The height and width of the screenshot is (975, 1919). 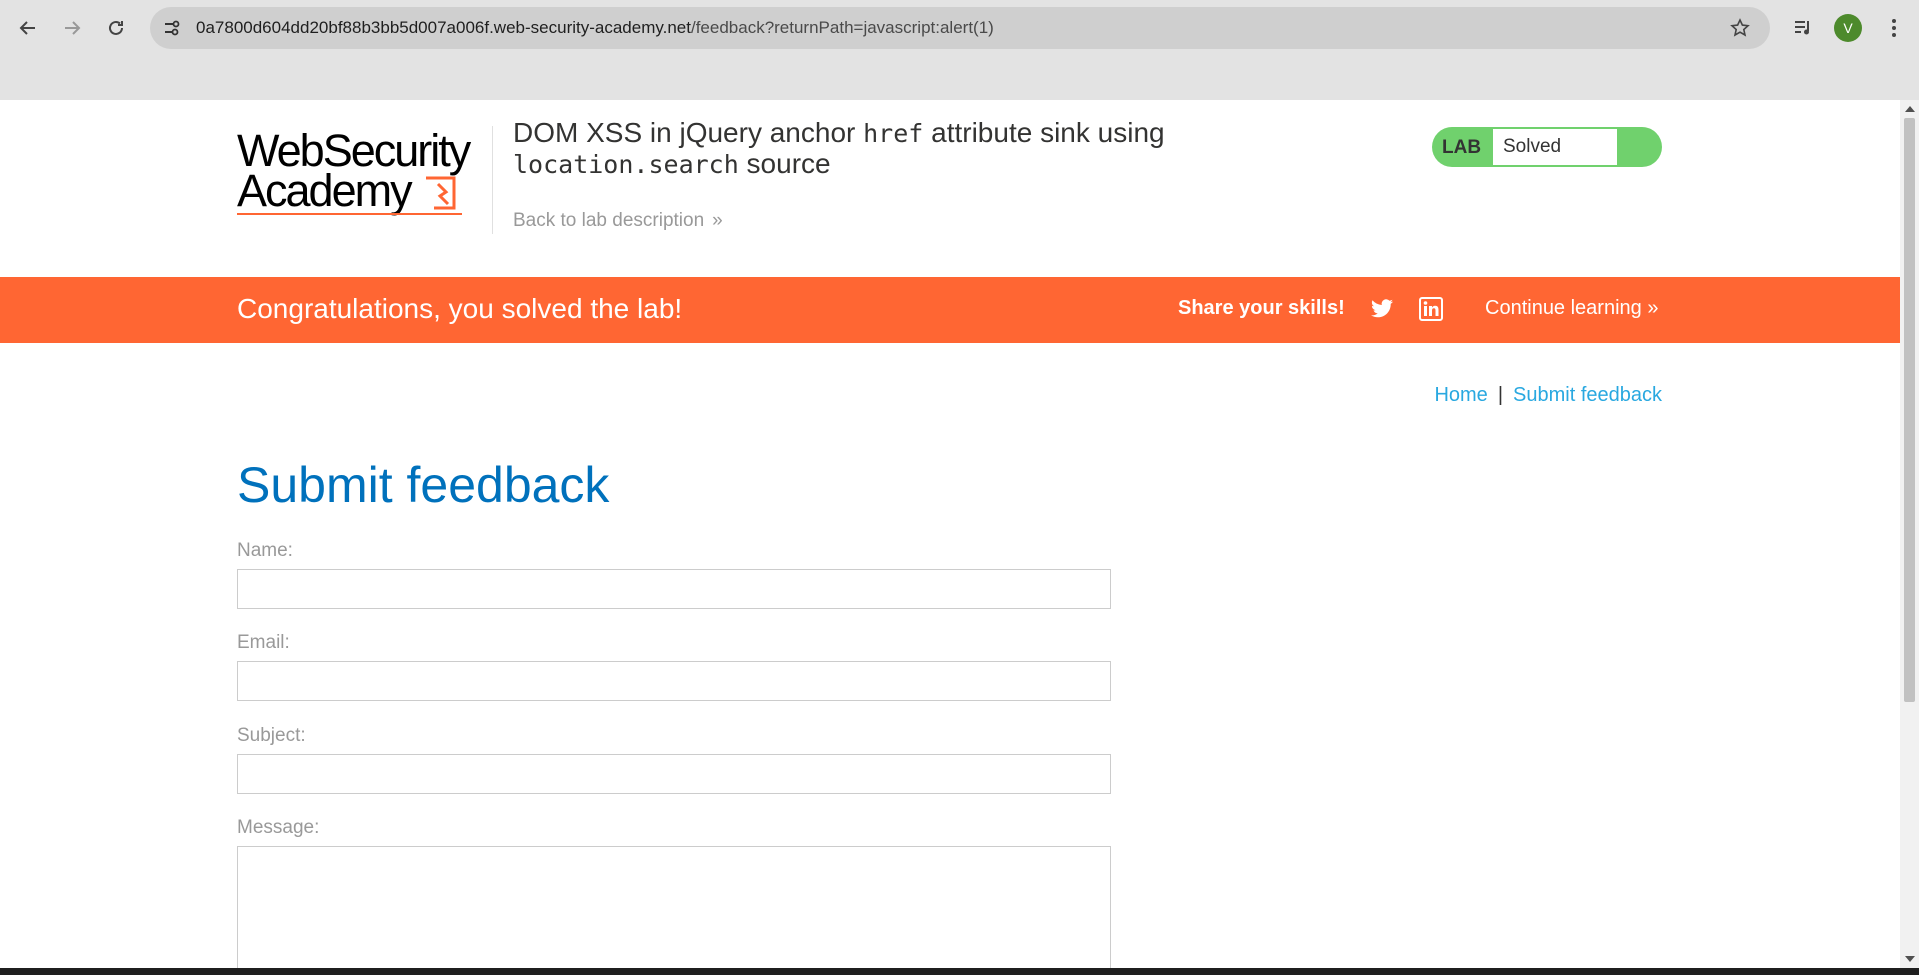 I want to click on name-field, so click(x=674, y=589).